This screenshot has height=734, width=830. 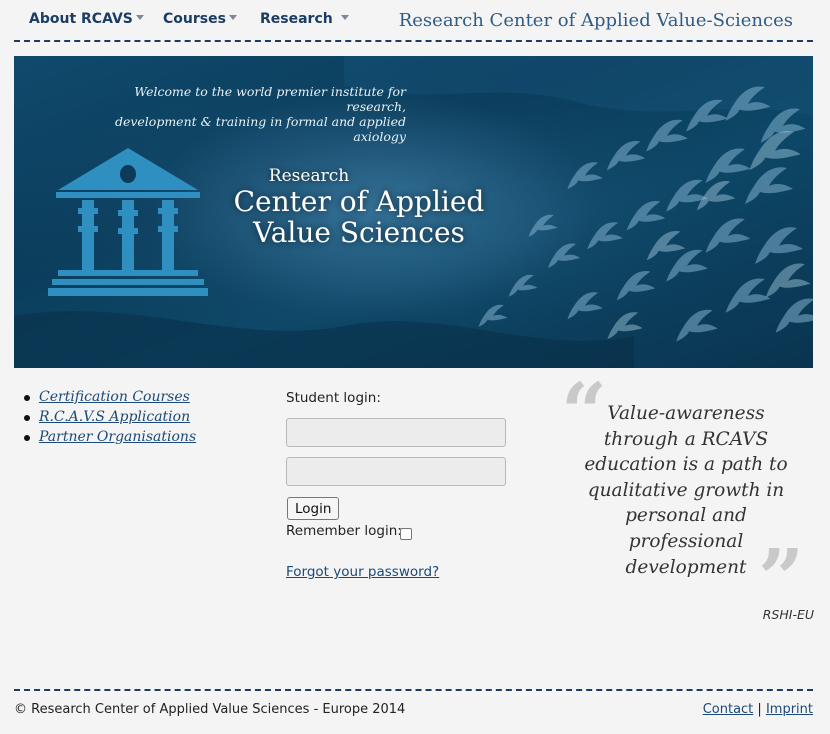 What do you see at coordinates (359, 232) in the screenshot?
I see `banner-name-line: Value Sciences` at bounding box center [359, 232].